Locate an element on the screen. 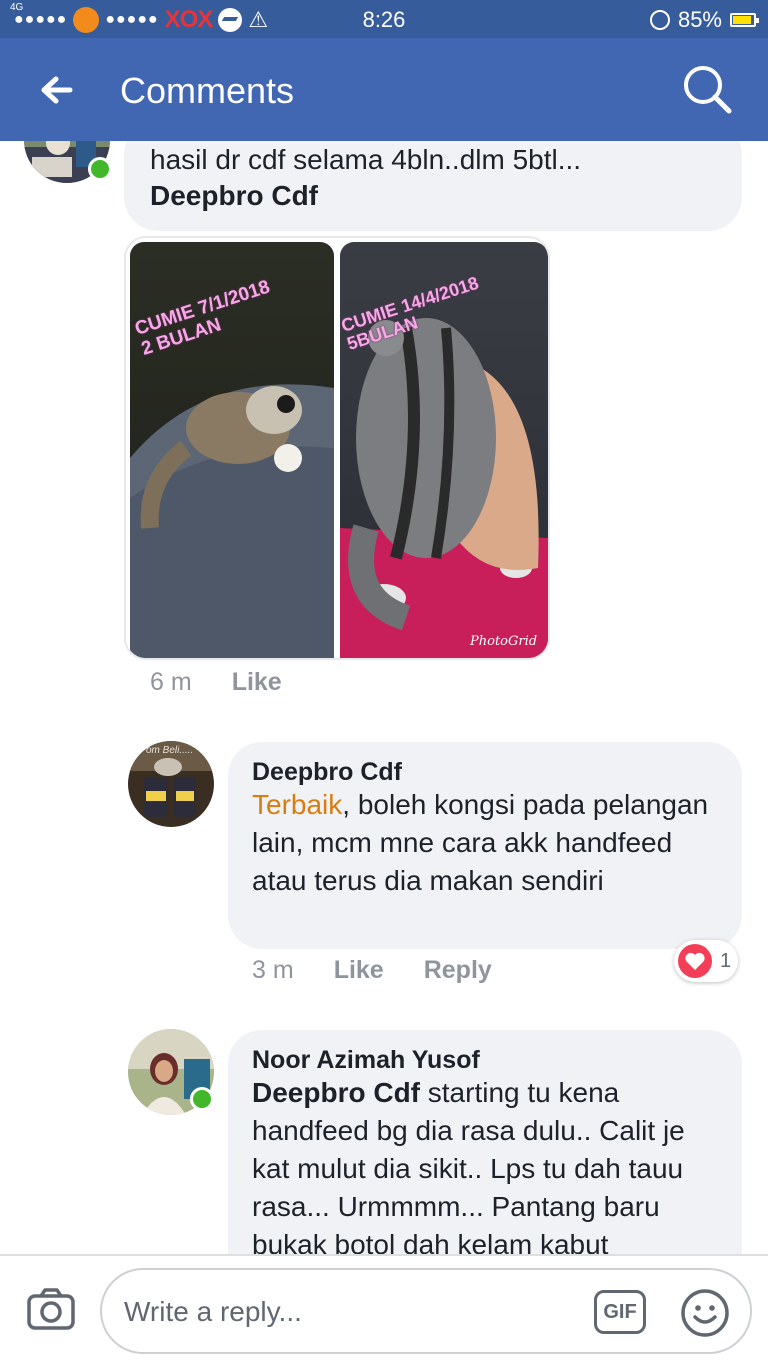 The image size is (768, 1365). camera-button is located at coordinates (51, 1309).